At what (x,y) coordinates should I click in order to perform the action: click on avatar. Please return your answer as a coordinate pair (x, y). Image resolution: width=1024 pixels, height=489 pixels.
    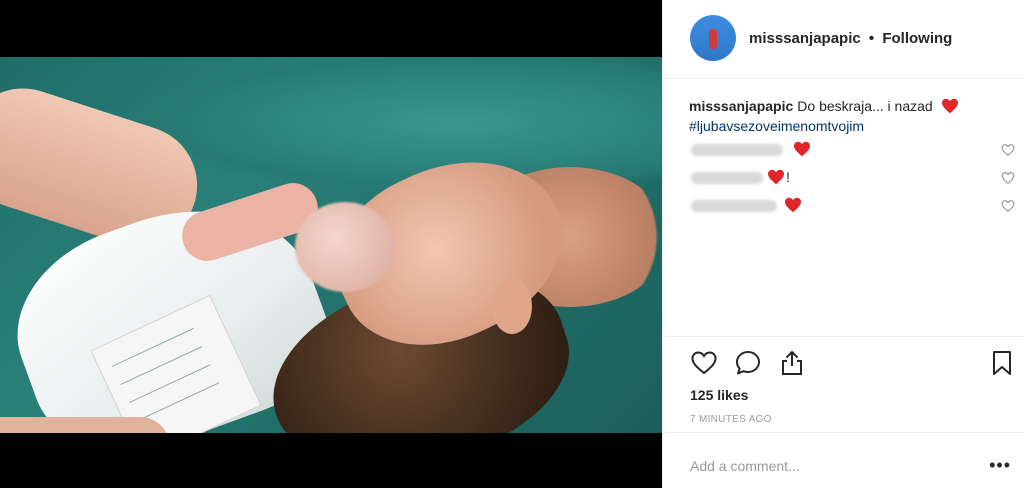
    Looking at the image, I should click on (713, 38).